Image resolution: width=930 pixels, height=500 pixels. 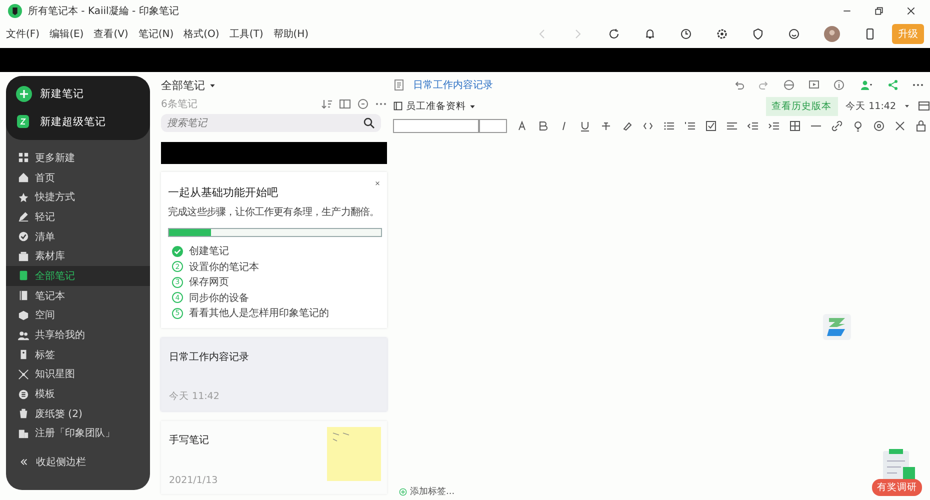 What do you see at coordinates (732, 126) in the screenshot?
I see `align-icon` at bounding box center [732, 126].